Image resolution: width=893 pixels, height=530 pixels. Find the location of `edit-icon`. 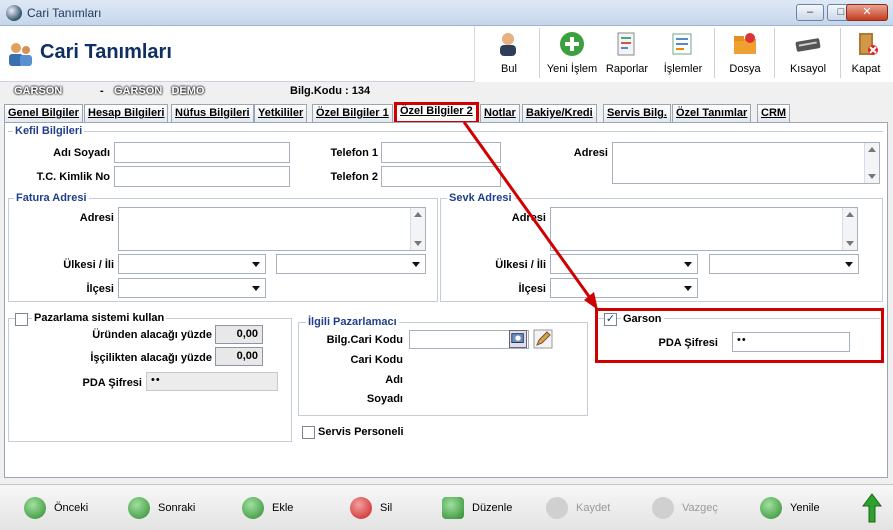

edit-icon is located at coordinates (453, 508).